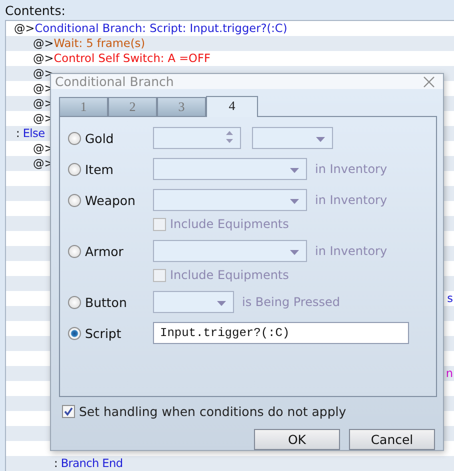 The image size is (454, 471). I want to click on command-text: Else, so click(33, 133).